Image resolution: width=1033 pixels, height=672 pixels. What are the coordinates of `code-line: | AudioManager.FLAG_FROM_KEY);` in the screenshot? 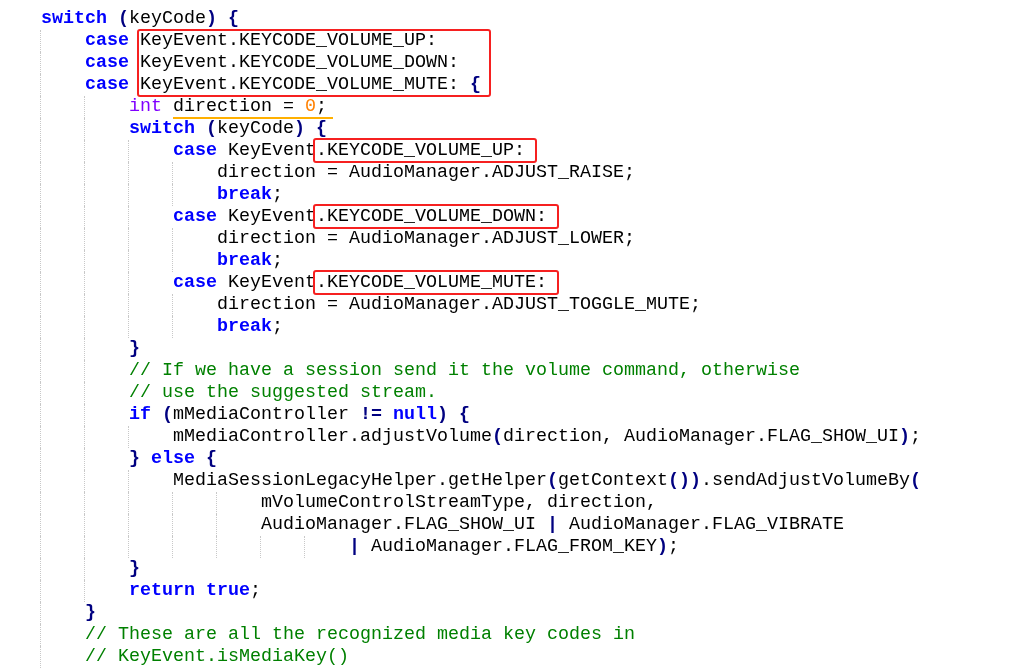 It's located at (514, 546).